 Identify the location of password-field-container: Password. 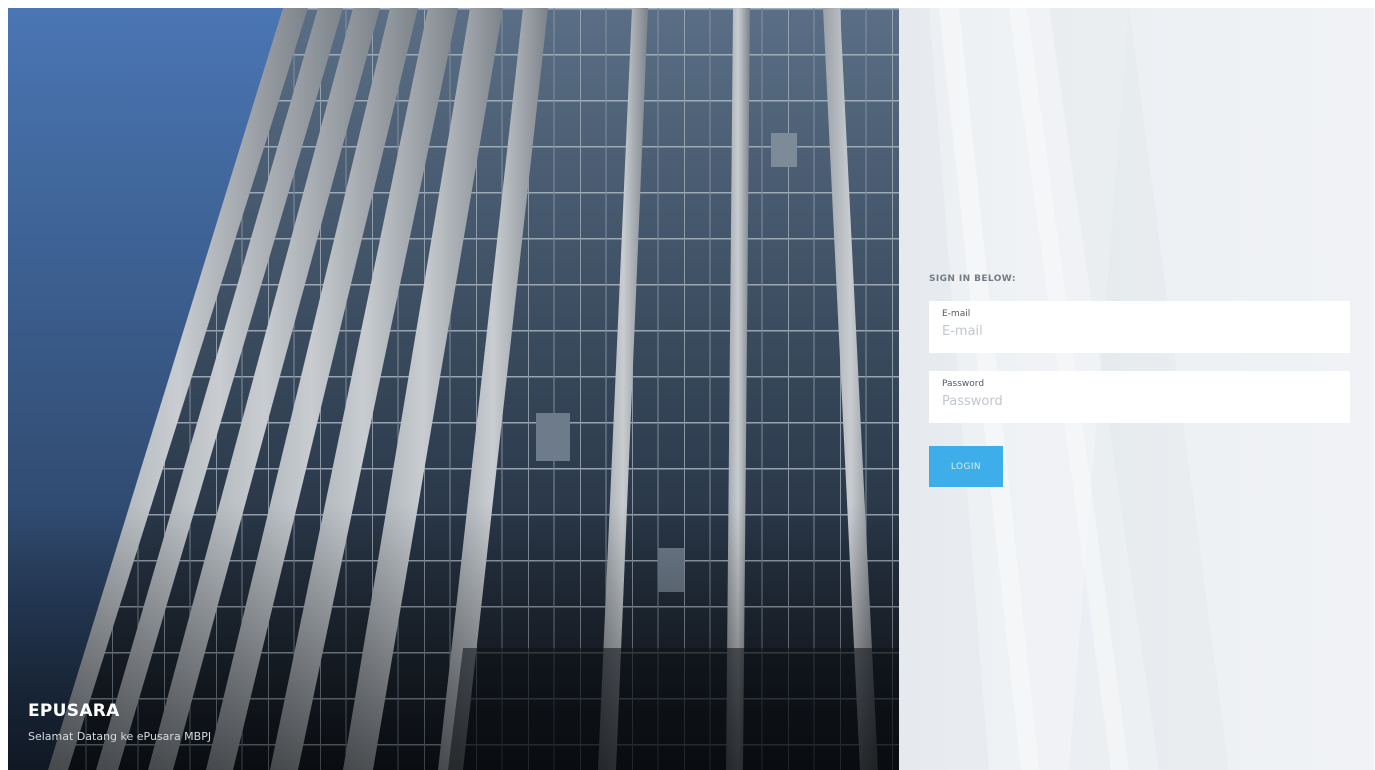
(1139, 397).